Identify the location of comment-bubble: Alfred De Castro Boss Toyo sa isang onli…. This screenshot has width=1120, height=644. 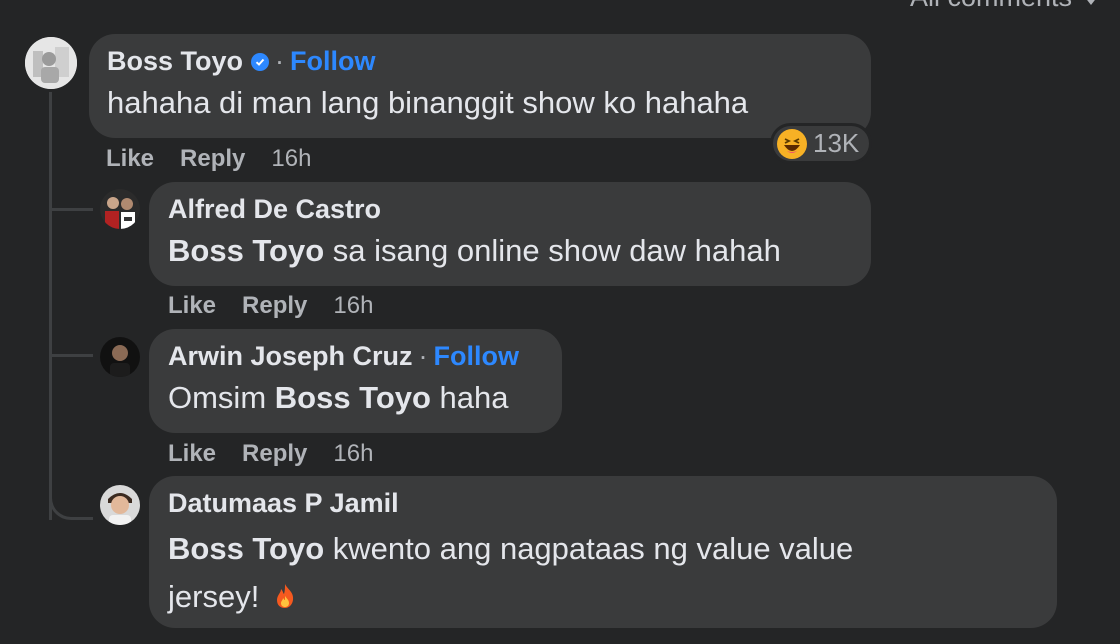
(510, 234).